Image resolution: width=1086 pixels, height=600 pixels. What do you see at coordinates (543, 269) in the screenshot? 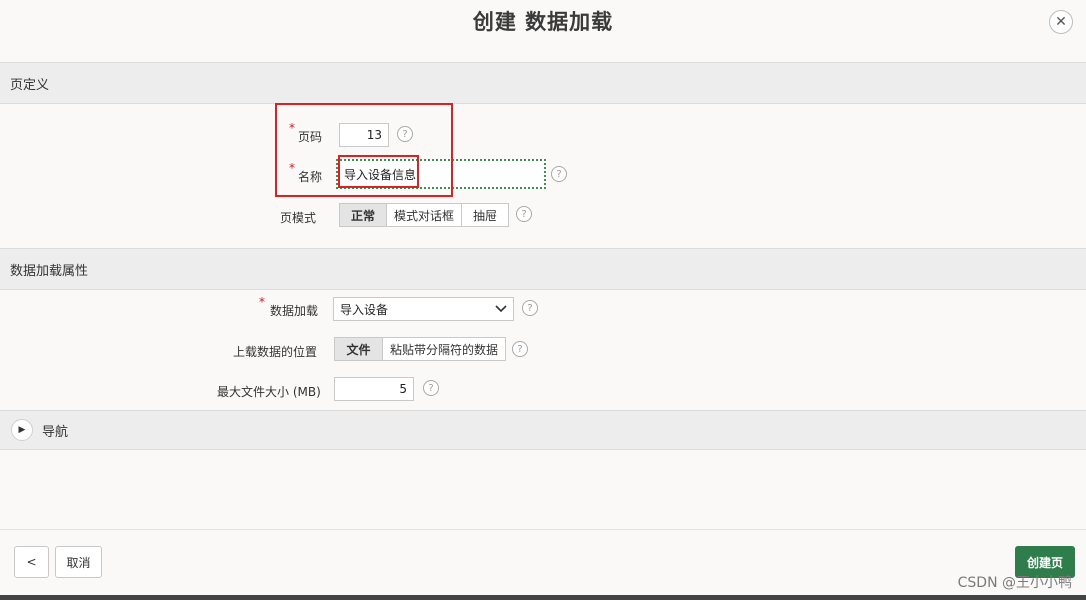
I see `section-data-load-attributes: 数据加载属性` at bounding box center [543, 269].